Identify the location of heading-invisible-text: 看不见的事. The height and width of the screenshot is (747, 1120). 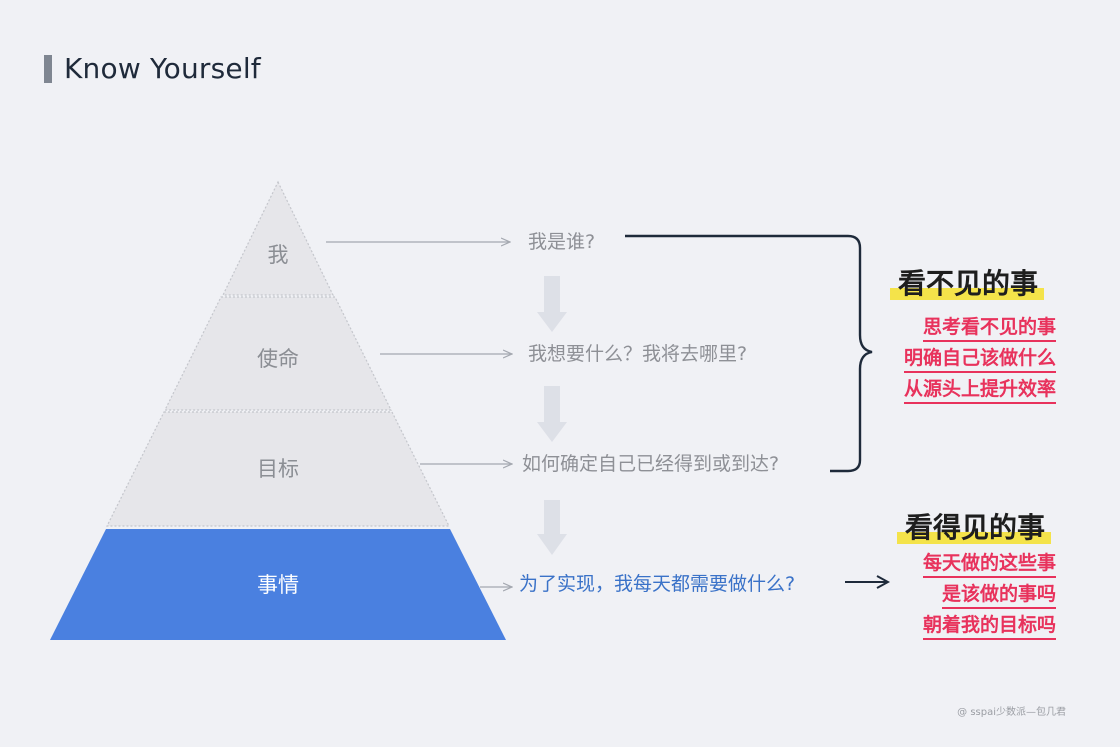
(968, 283).